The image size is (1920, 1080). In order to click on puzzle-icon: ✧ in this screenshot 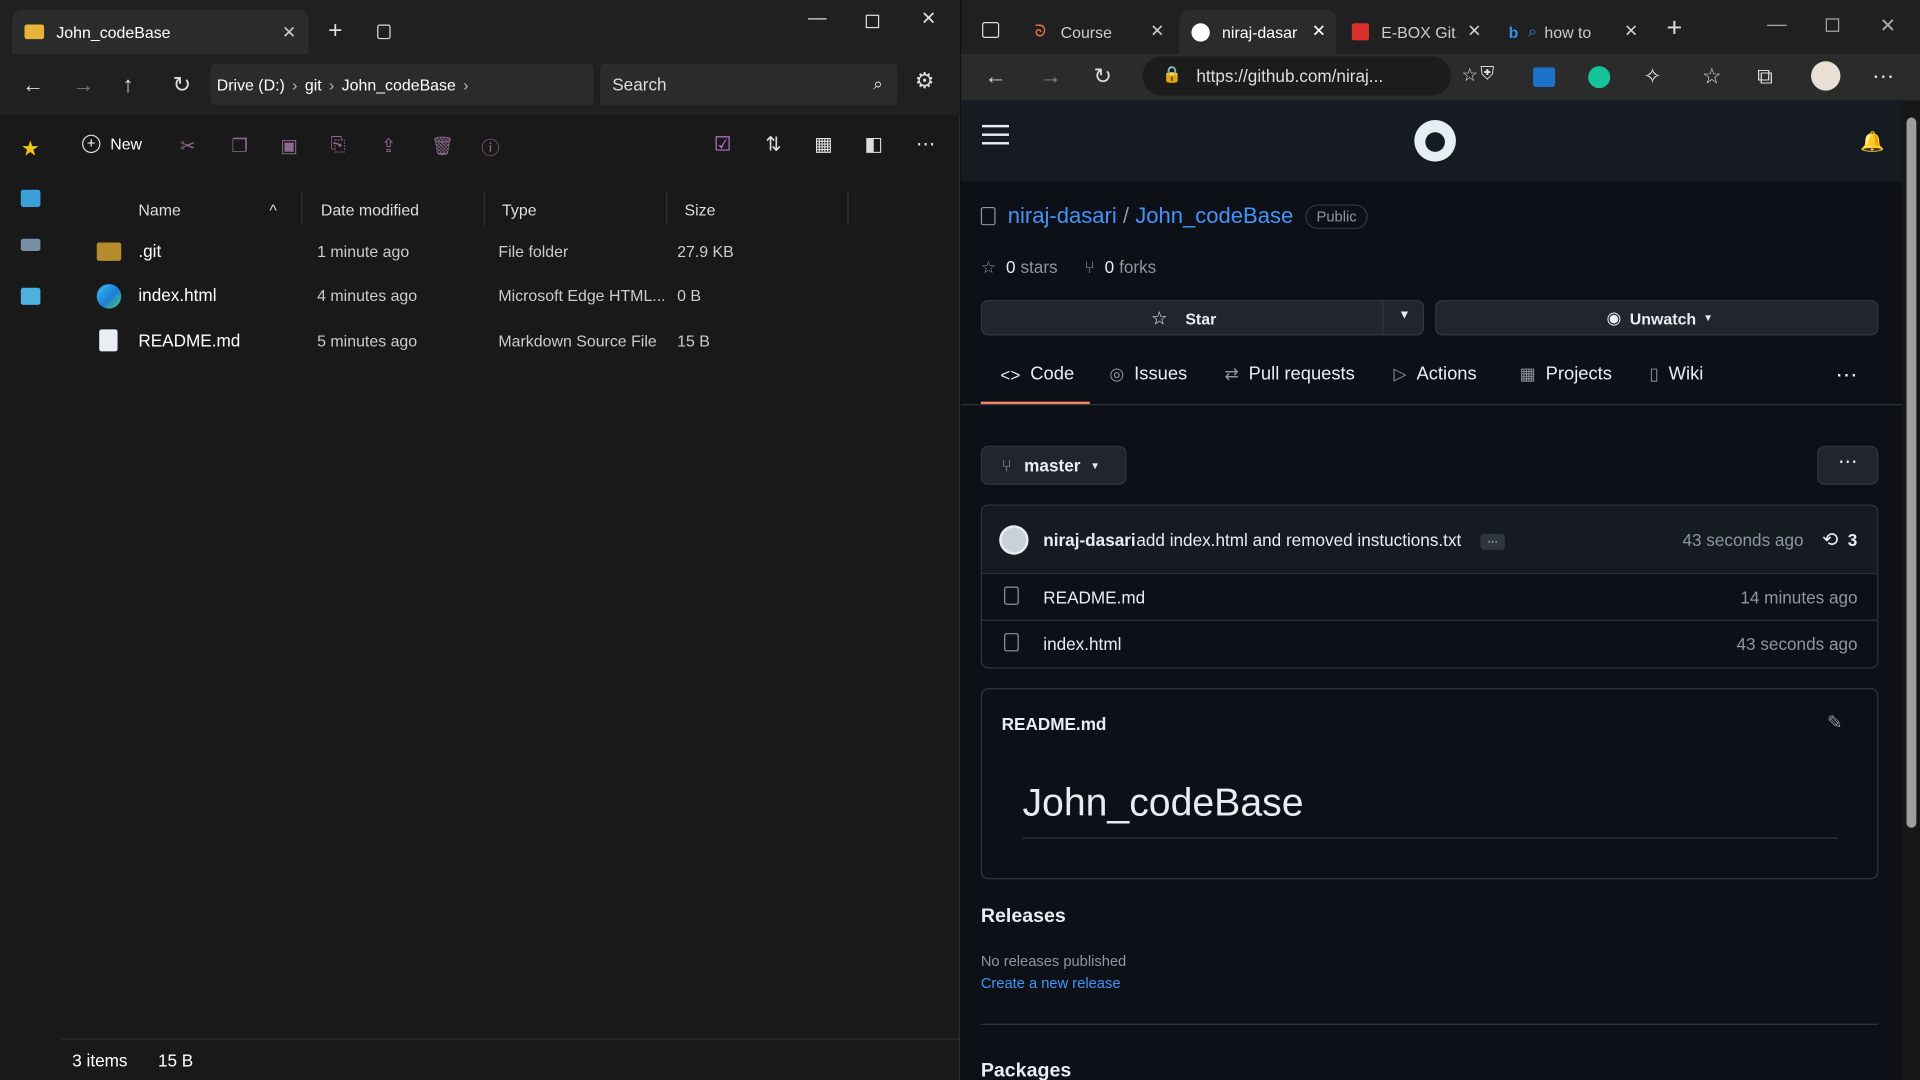, I will do `click(1652, 77)`.